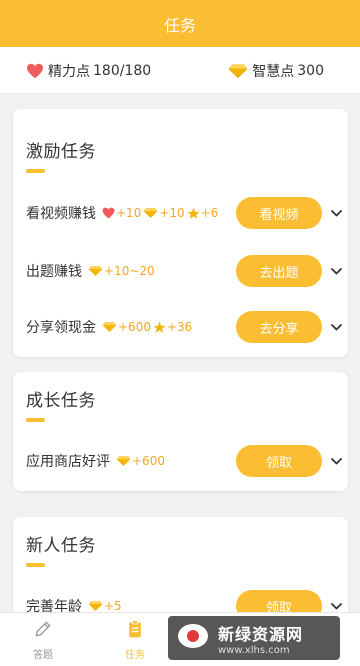 This screenshot has height=666, width=360. I want to click on task-rewards: +5, so click(106, 605).